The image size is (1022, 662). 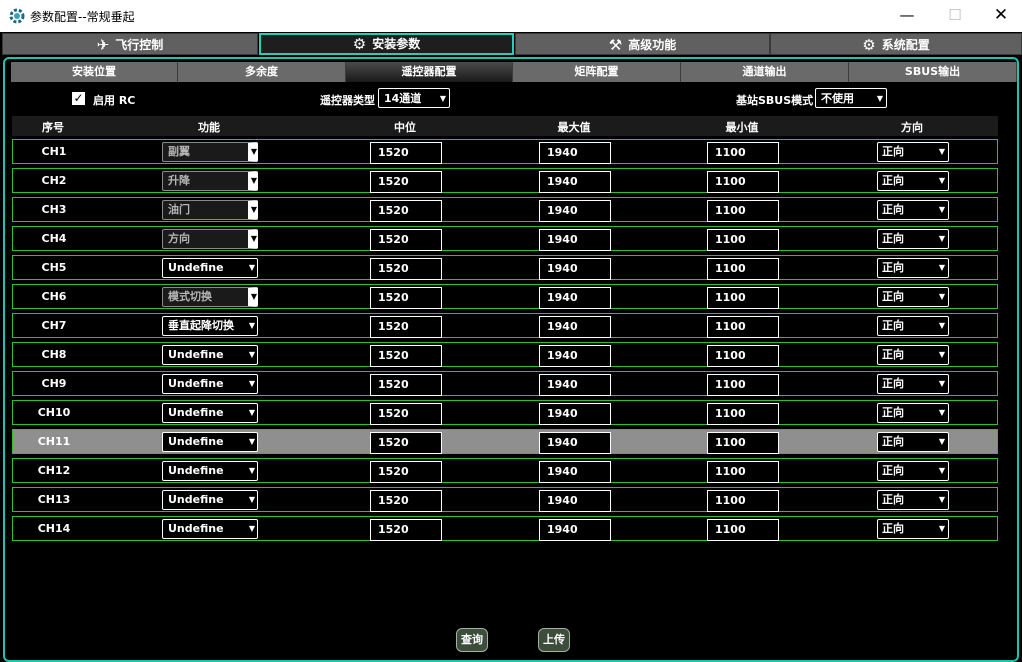 I want to click on table-row: CH12 Undefine ▼ 1520 1940 1100 正向 ▼, so click(x=505, y=470).